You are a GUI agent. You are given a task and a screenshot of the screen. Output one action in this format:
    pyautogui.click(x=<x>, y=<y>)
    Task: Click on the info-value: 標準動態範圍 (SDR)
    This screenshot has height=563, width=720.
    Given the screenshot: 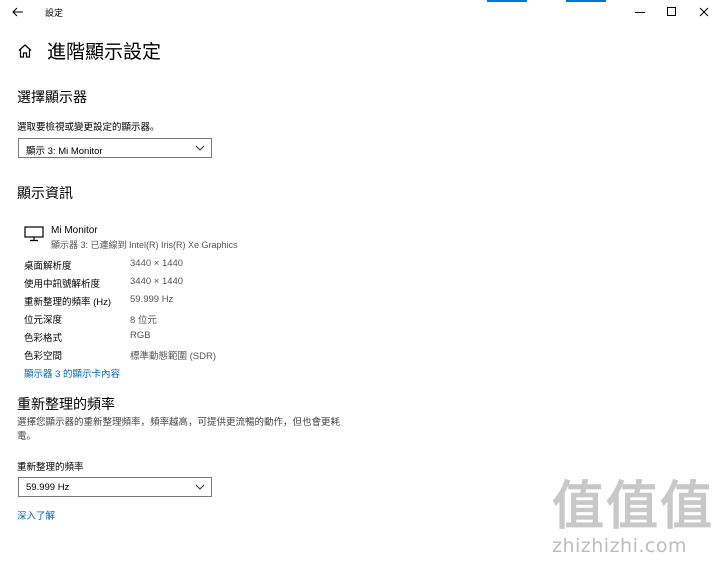 What is the action you would take?
    pyautogui.click(x=173, y=356)
    